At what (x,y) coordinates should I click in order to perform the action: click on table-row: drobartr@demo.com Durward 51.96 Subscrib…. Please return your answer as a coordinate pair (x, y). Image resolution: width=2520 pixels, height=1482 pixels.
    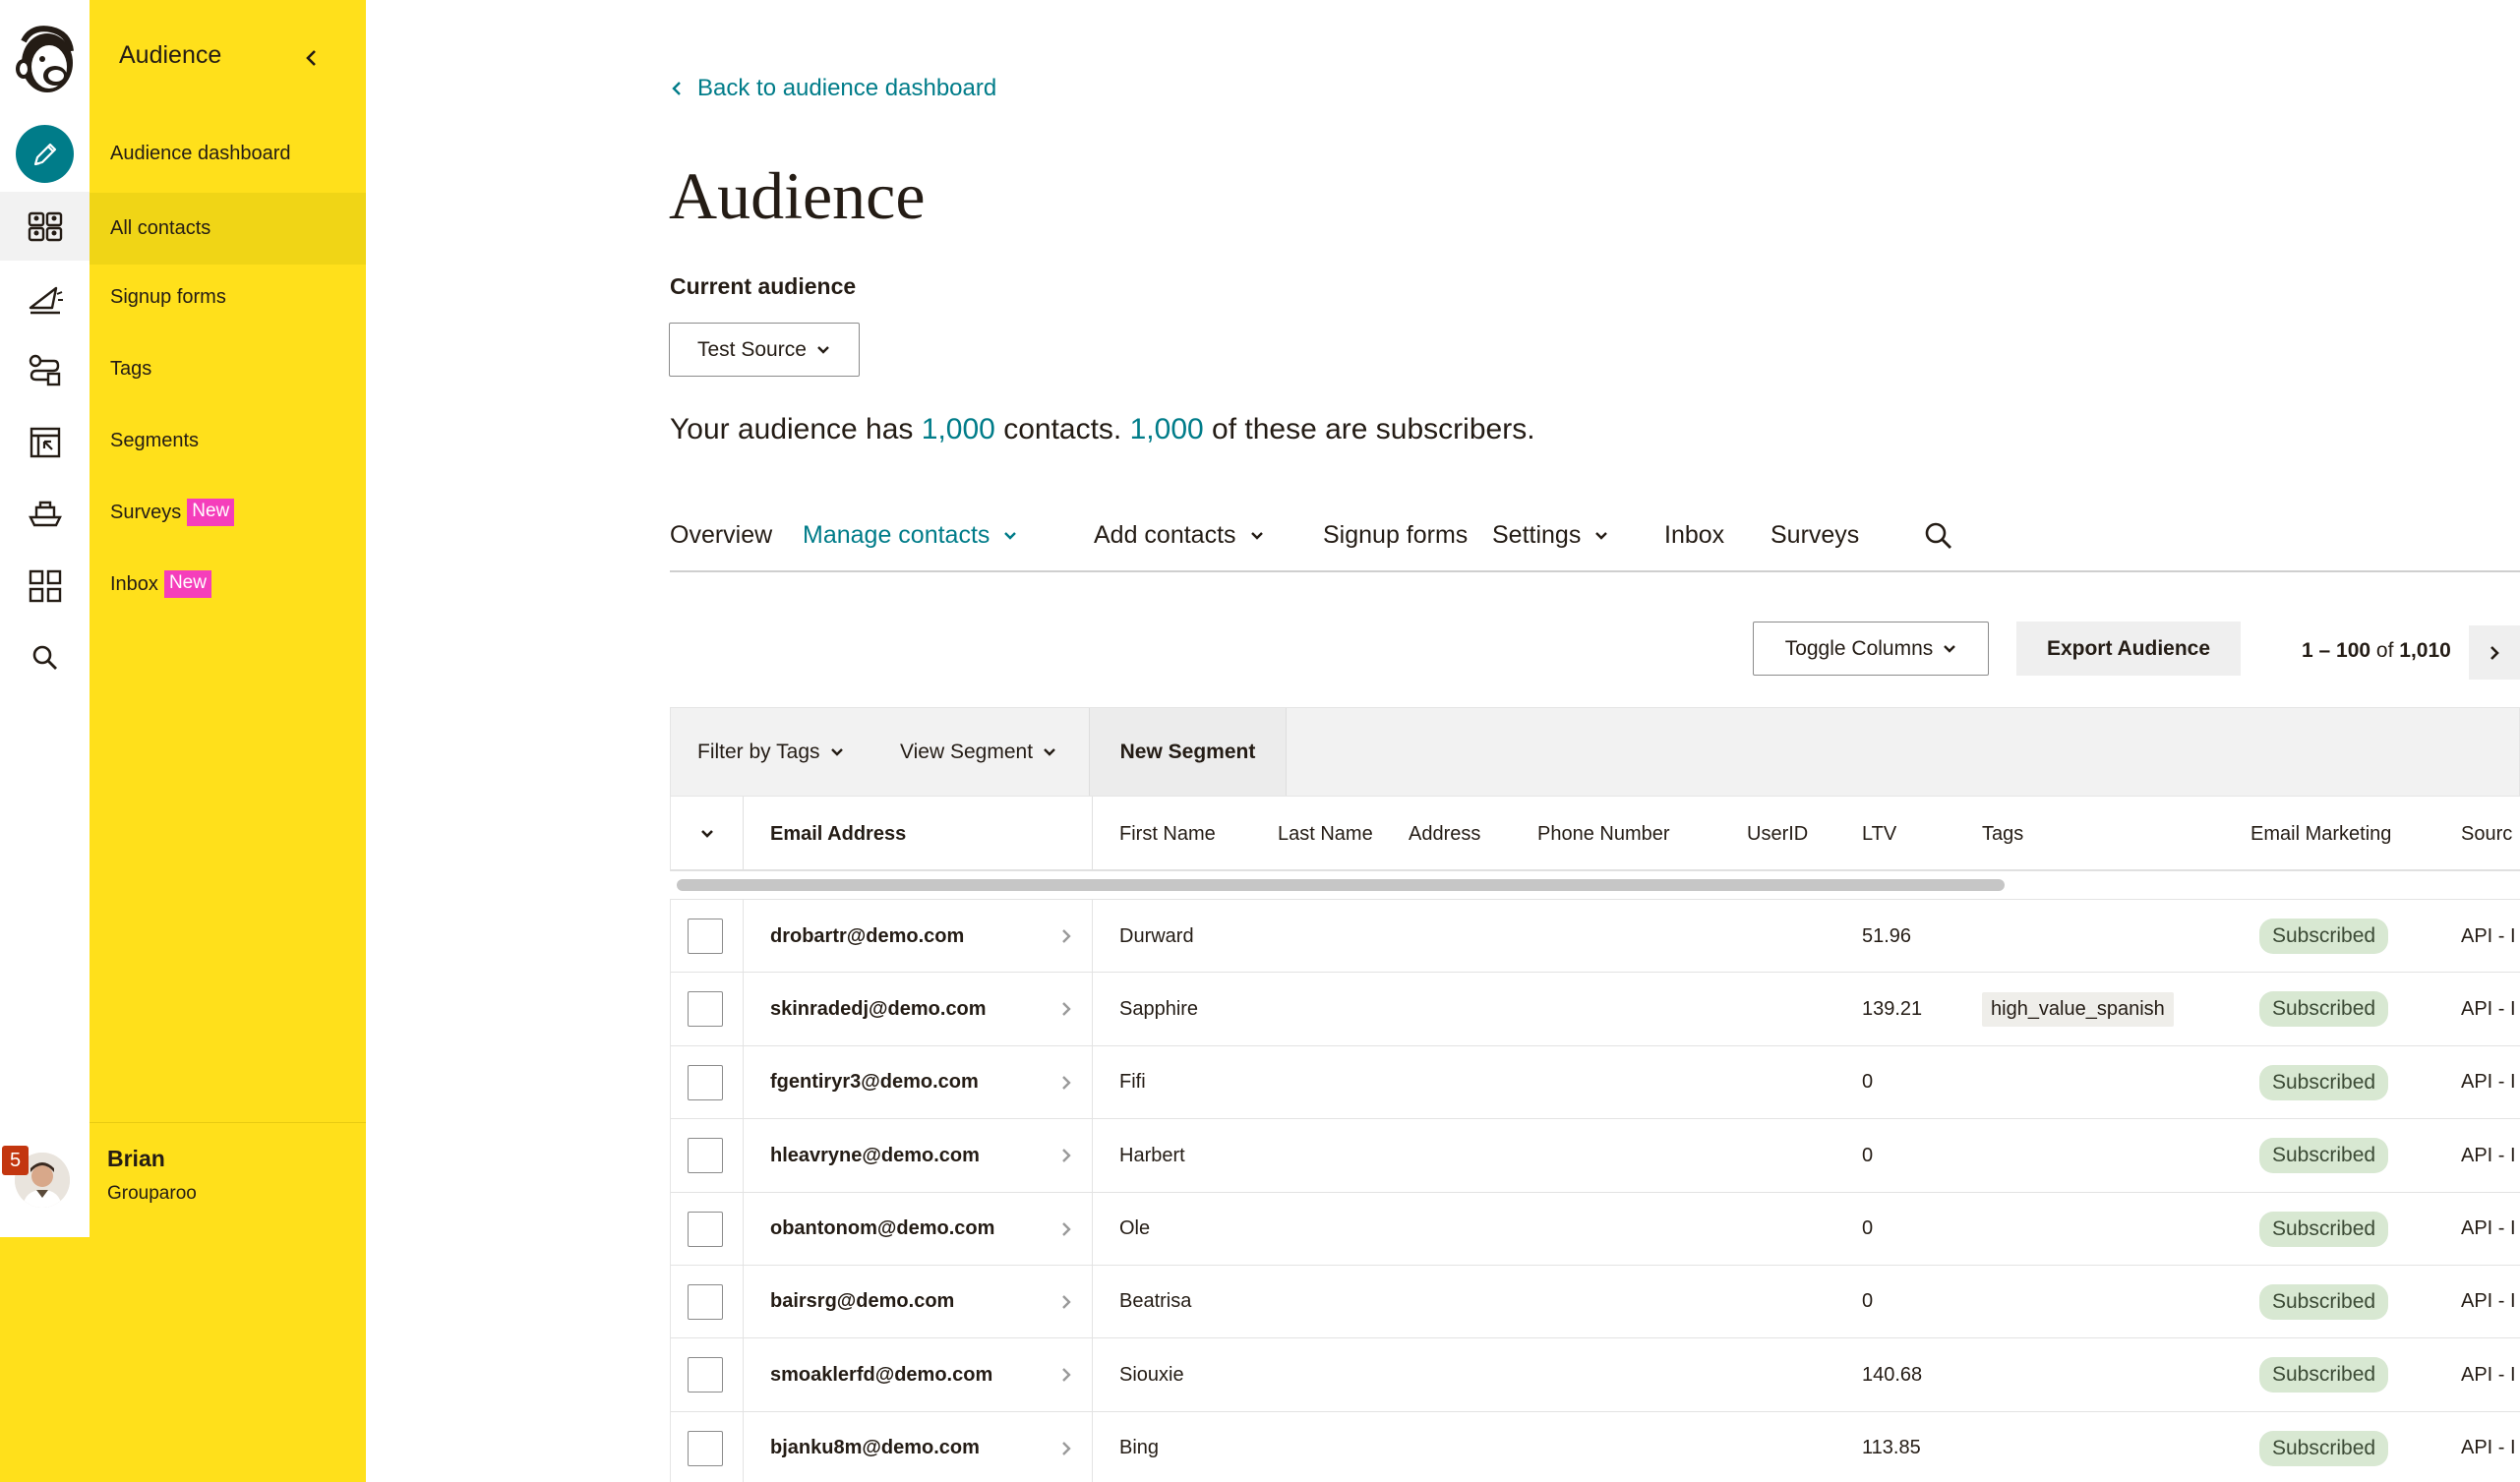
    Looking at the image, I should click on (1595, 936).